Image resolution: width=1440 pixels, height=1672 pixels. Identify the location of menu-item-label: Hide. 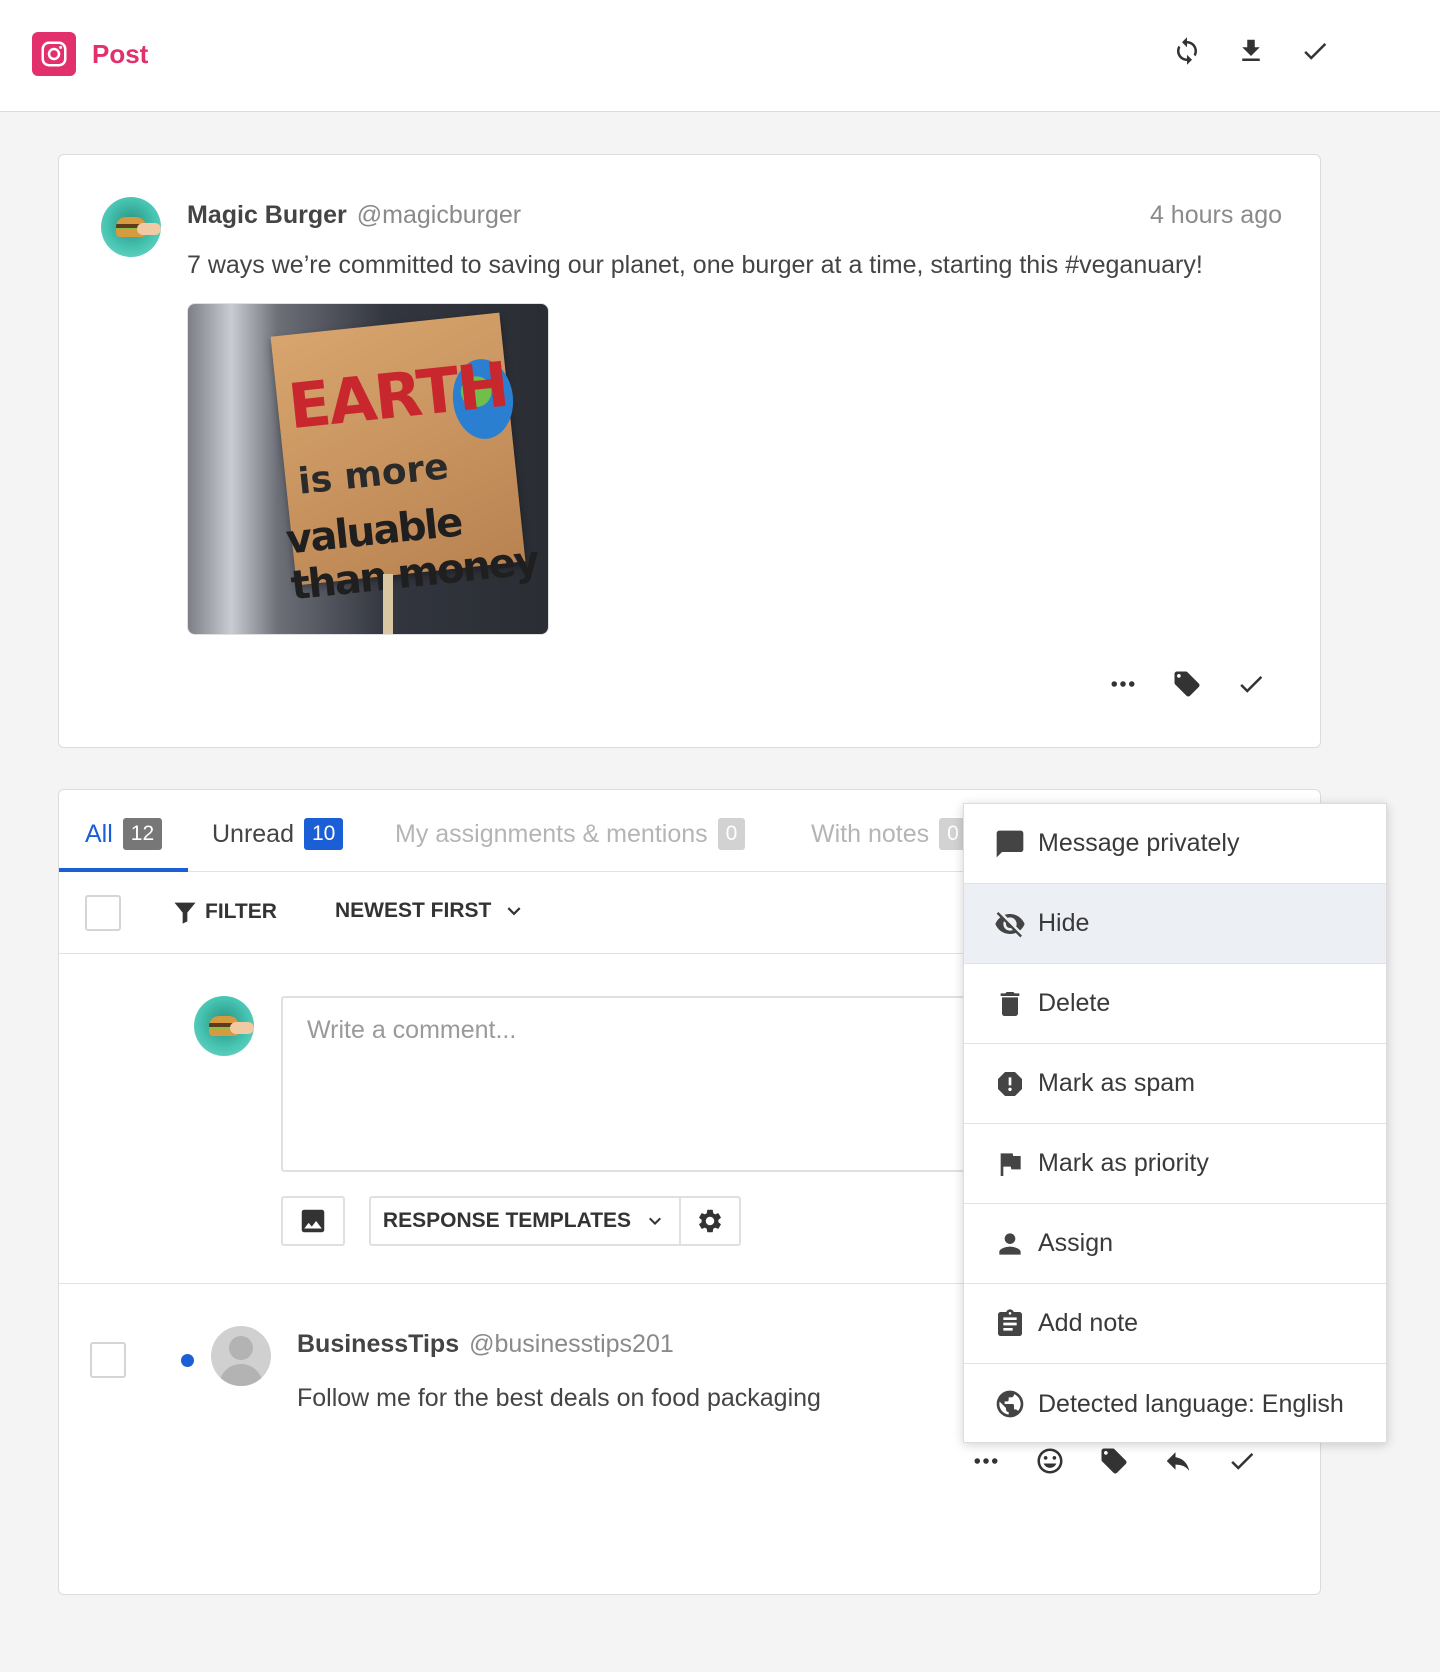
(1064, 923).